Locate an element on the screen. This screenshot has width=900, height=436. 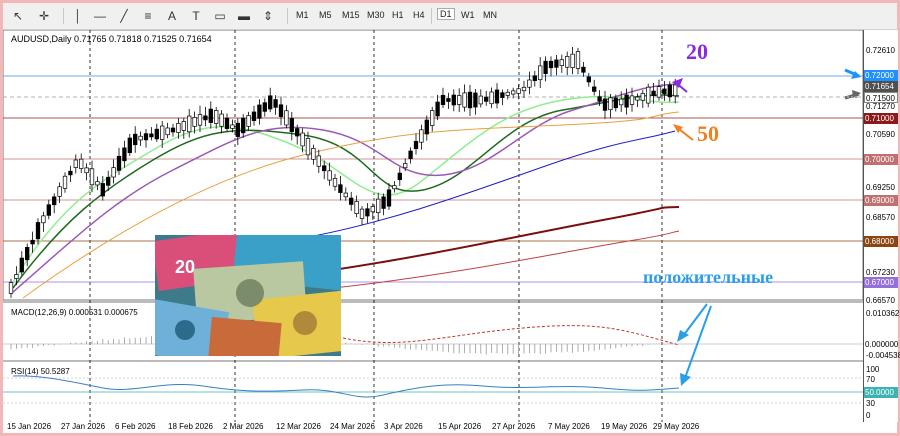
date-label: 27 Apr 2026 is located at coordinates (514, 426).